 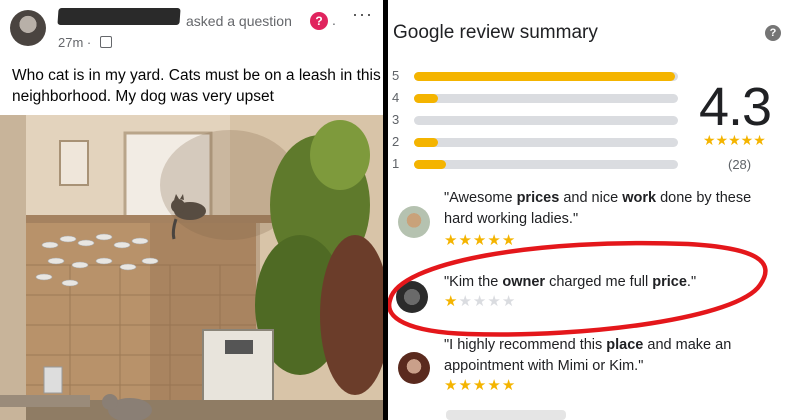 What do you see at coordinates (625, 345) in the screenshot?
I see `review-keyword: place` at bounding box center [625, 345].